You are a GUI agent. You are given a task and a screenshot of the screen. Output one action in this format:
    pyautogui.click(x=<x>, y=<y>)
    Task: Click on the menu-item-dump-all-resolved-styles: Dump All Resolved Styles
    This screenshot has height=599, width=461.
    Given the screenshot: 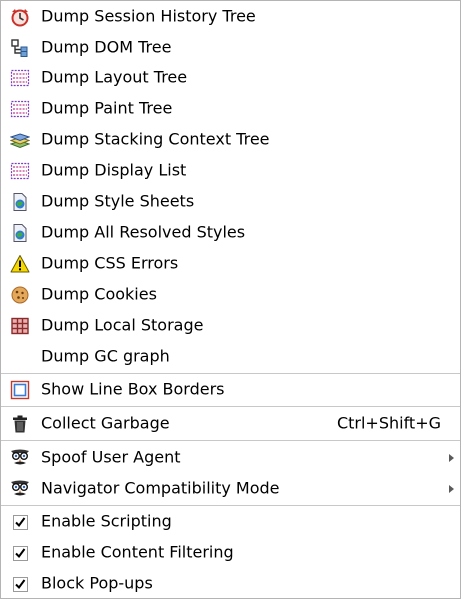 What is the action you would take?
    pyautogui.click(x=230, y=233)
    